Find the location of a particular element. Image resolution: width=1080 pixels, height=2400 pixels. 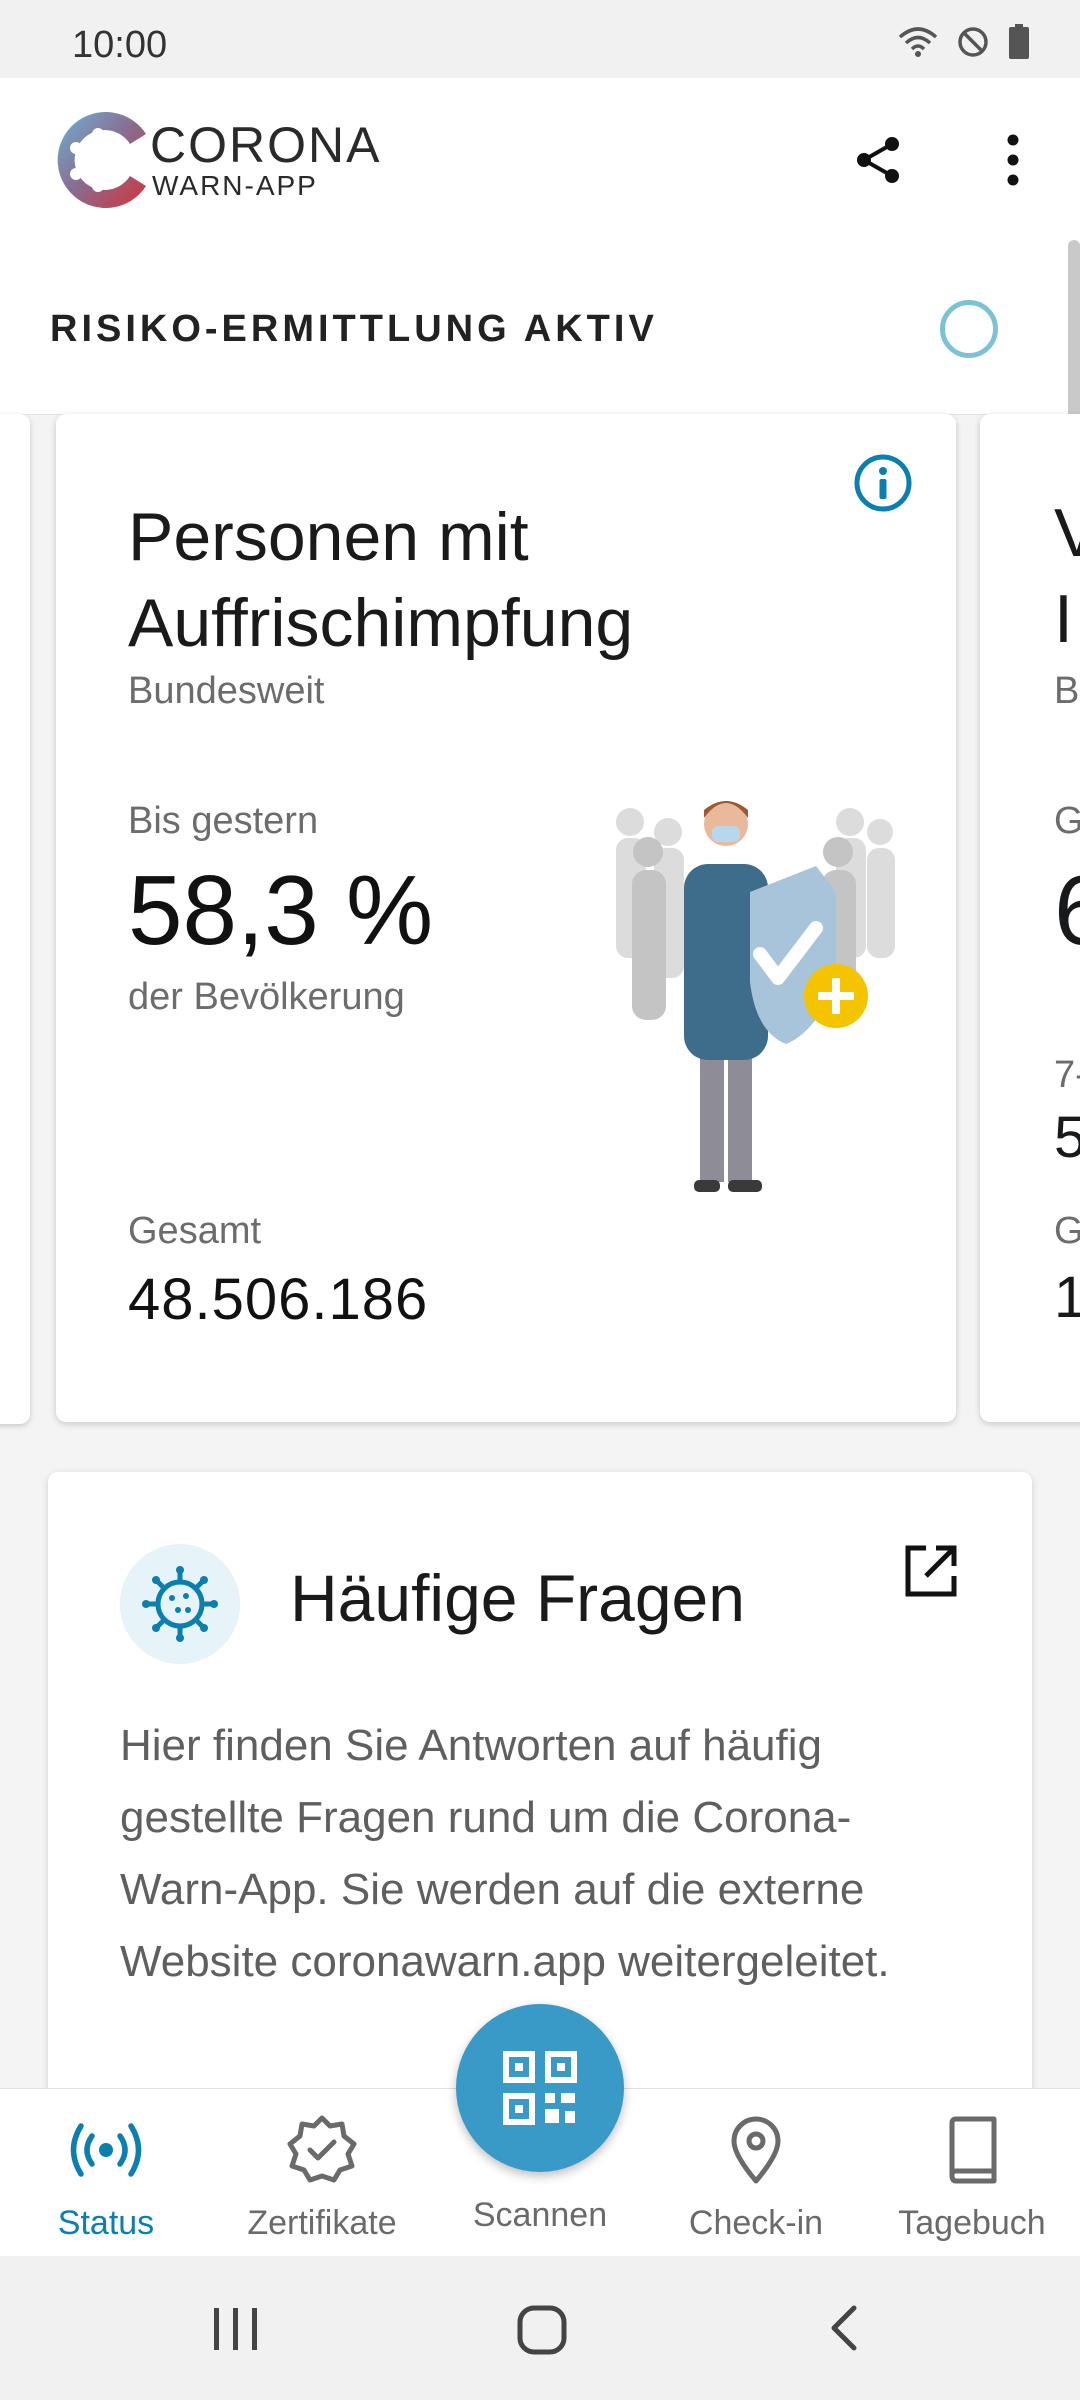

scan-qr-button is located at coordinates (540, 2088).